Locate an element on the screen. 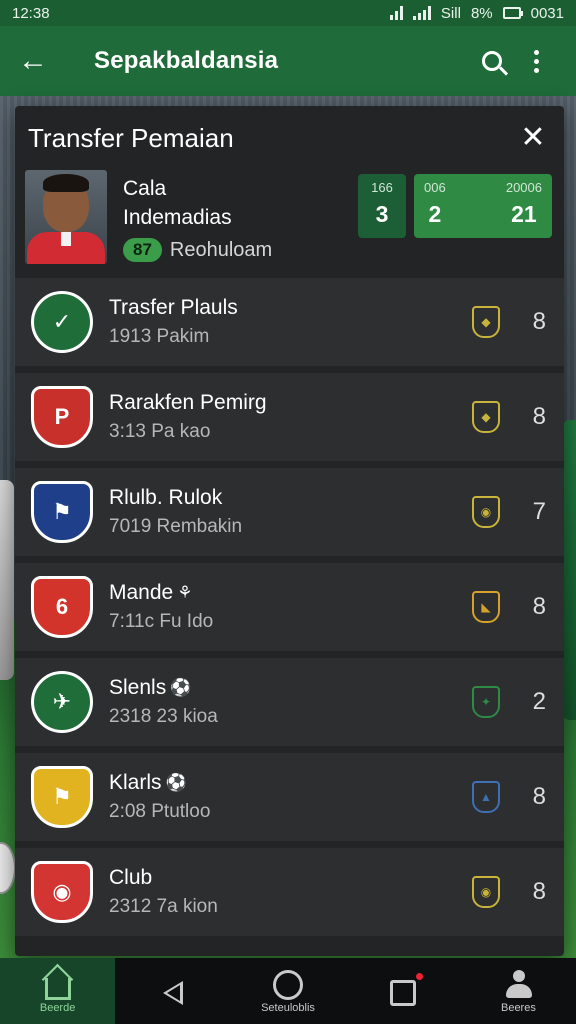 The height and width of the screenshot is (1024, 576). club-name: Slenls is located at coordinates (138, 687).